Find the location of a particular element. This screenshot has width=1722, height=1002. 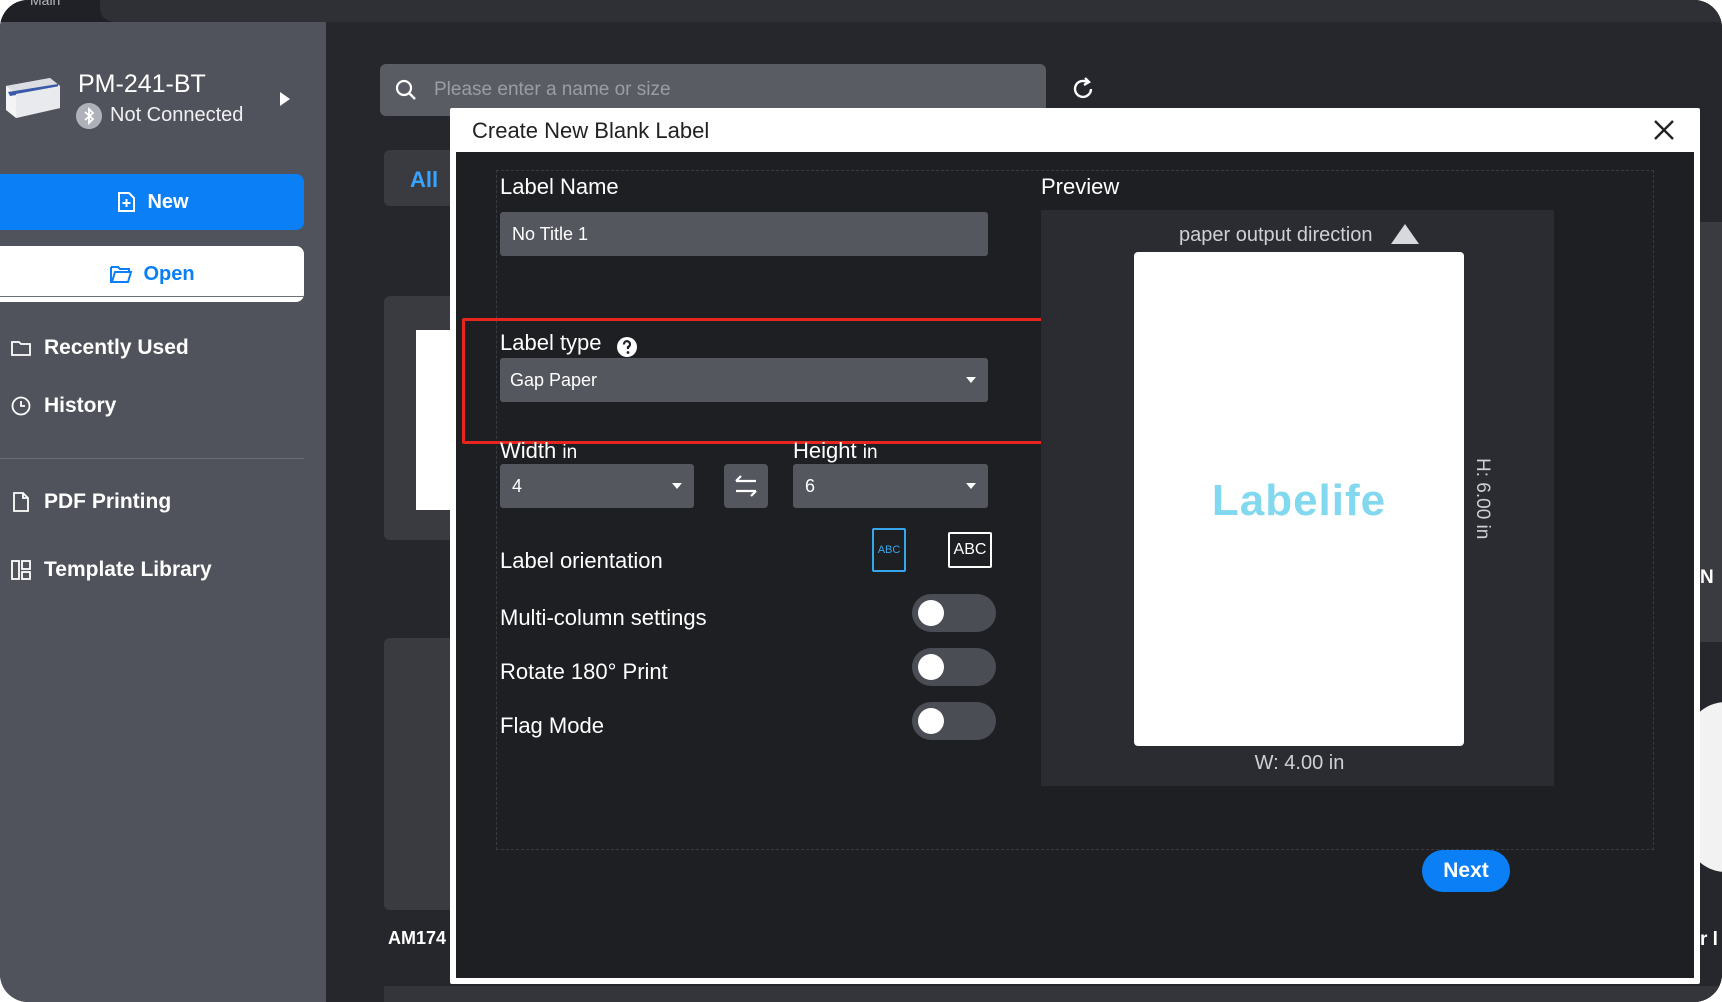

sidebar-item-template-library: Template Library is located at coordinates (111, 570).